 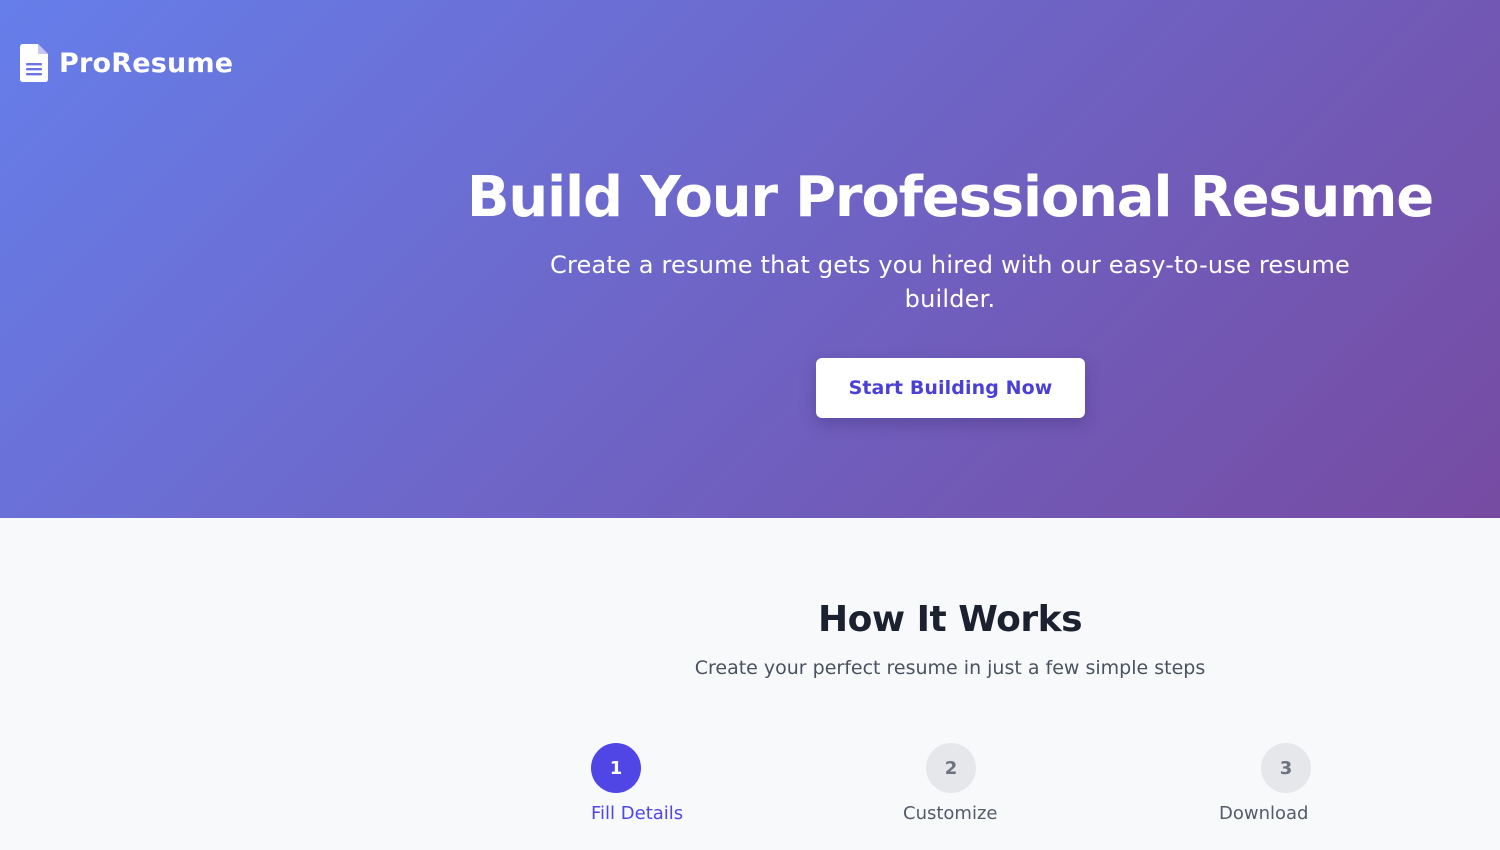 I want to click on step-label: Customize, so click(x=950, y=813).